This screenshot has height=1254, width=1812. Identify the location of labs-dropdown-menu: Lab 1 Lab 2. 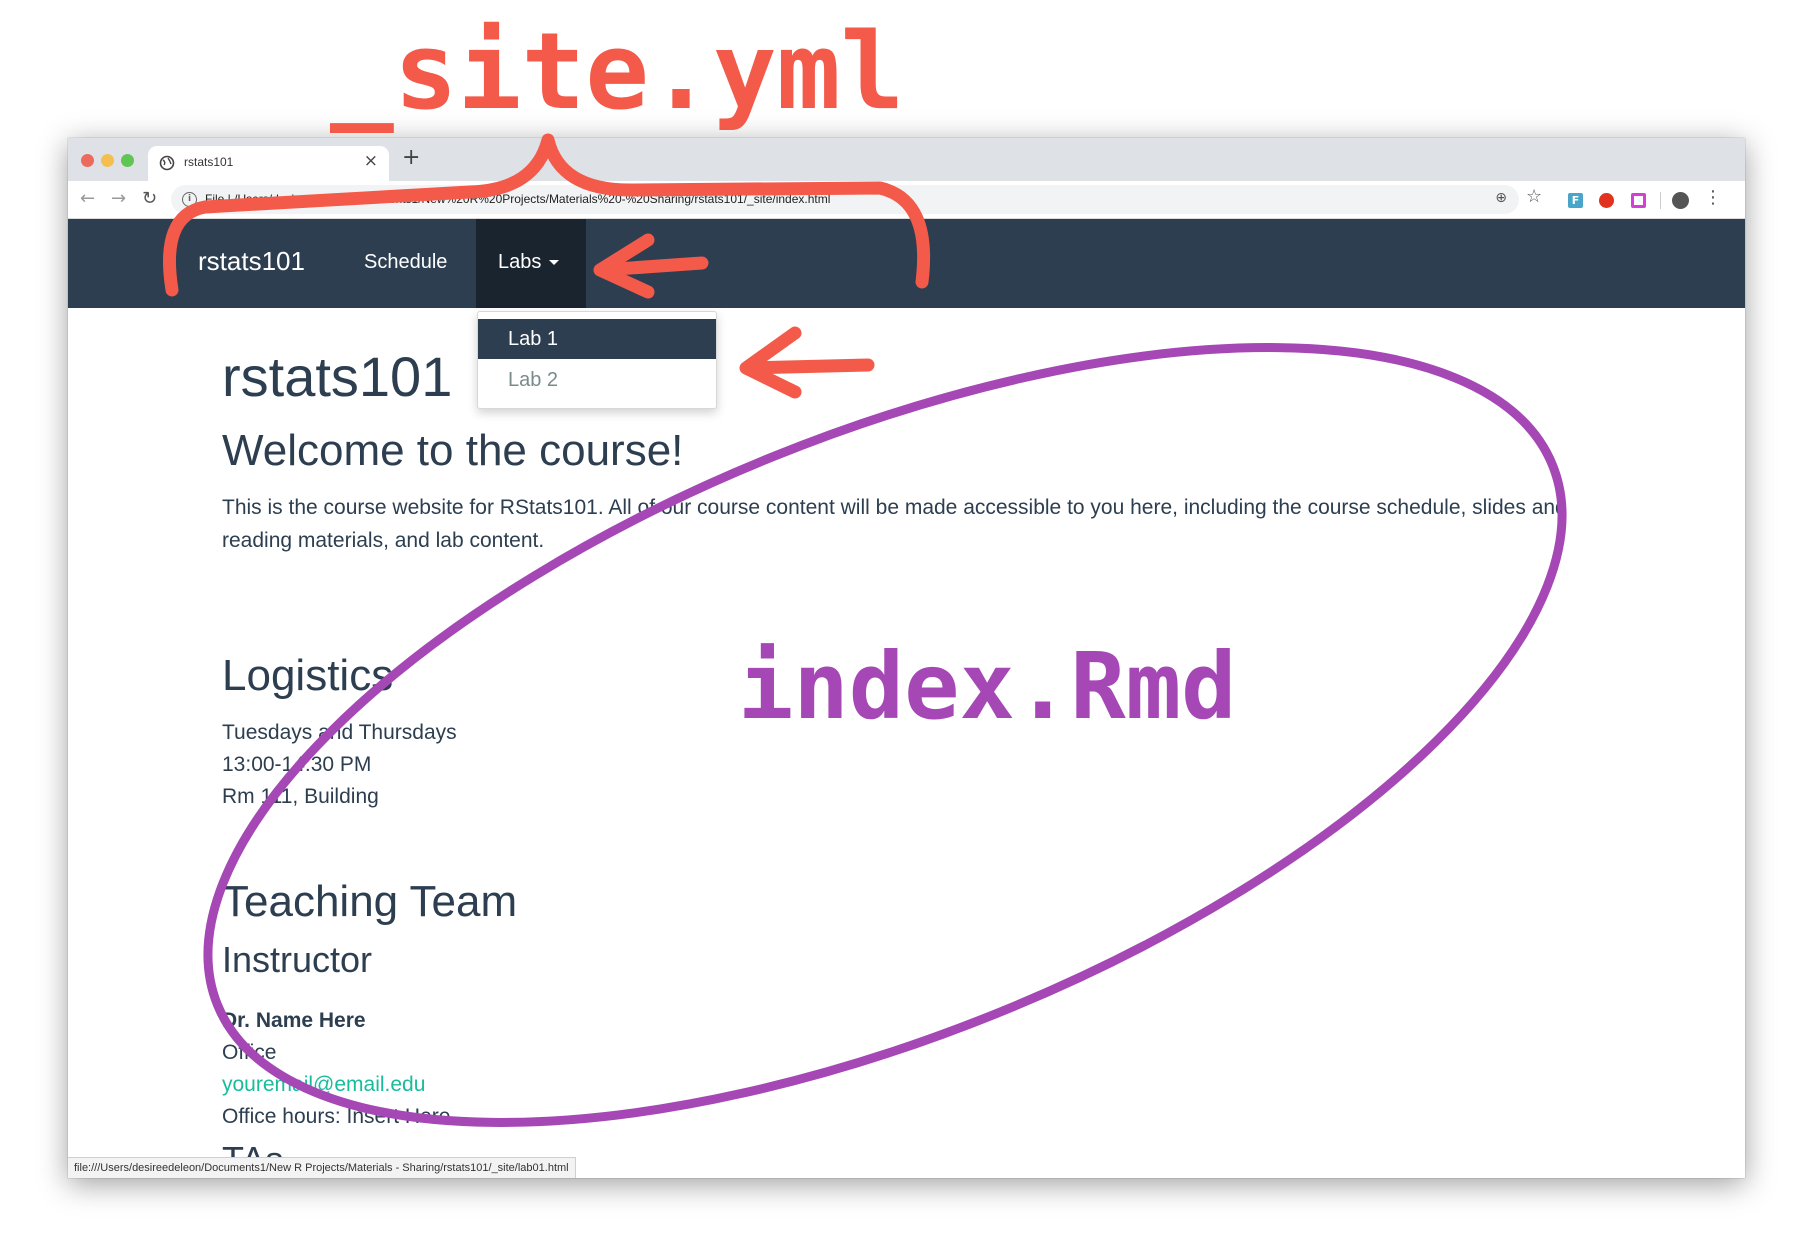
(597, 360).